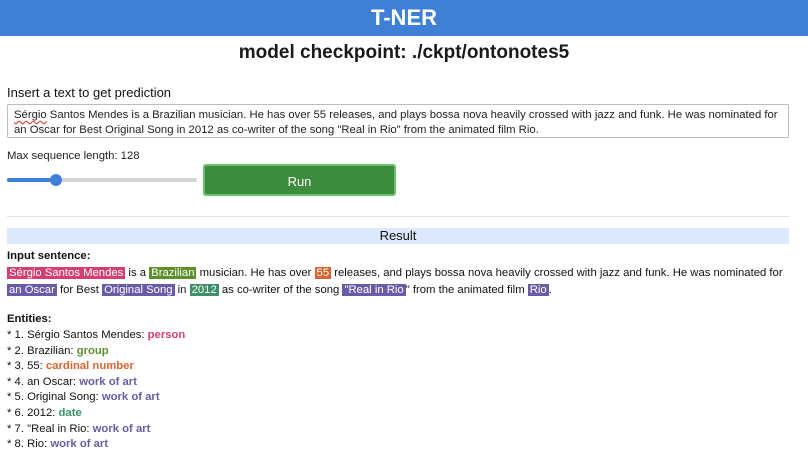  What do you see at coordinates (466, 290) in the screenshot?
I see `sentence-text: " from the animated film` at bounding box center [466, 290].